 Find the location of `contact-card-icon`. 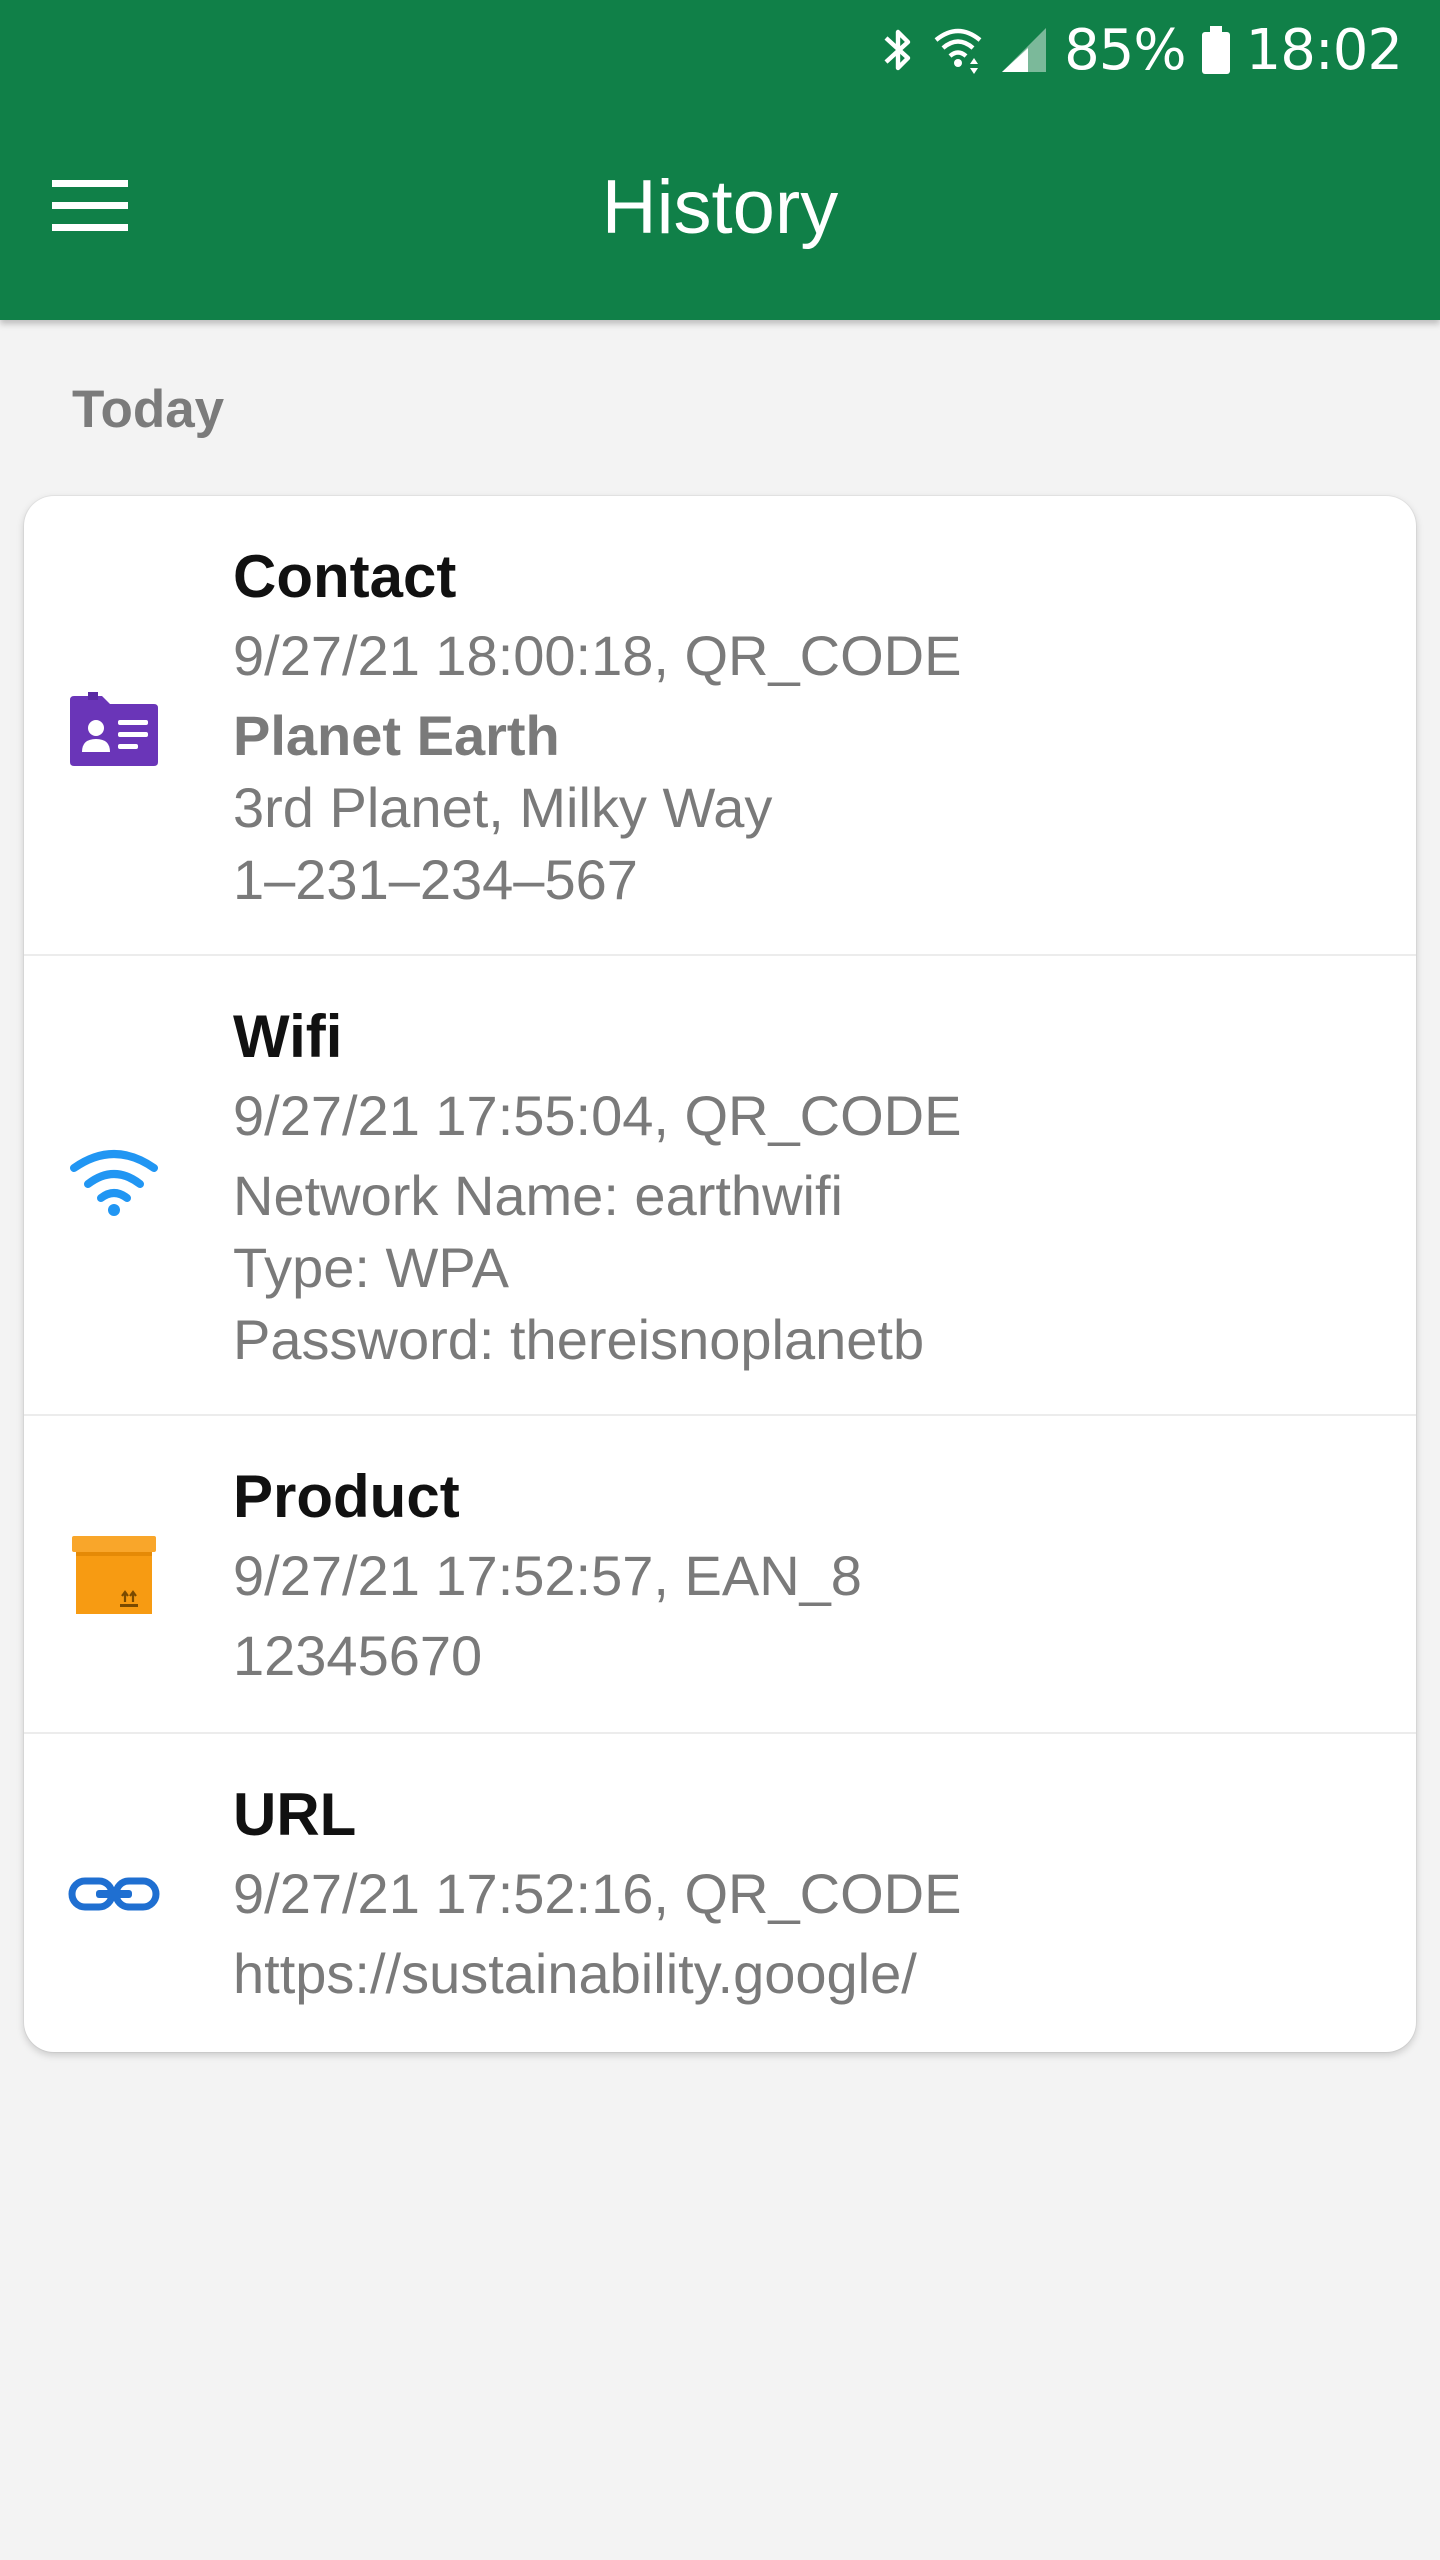

contact-card-icon is located at coordinates (114, 730).